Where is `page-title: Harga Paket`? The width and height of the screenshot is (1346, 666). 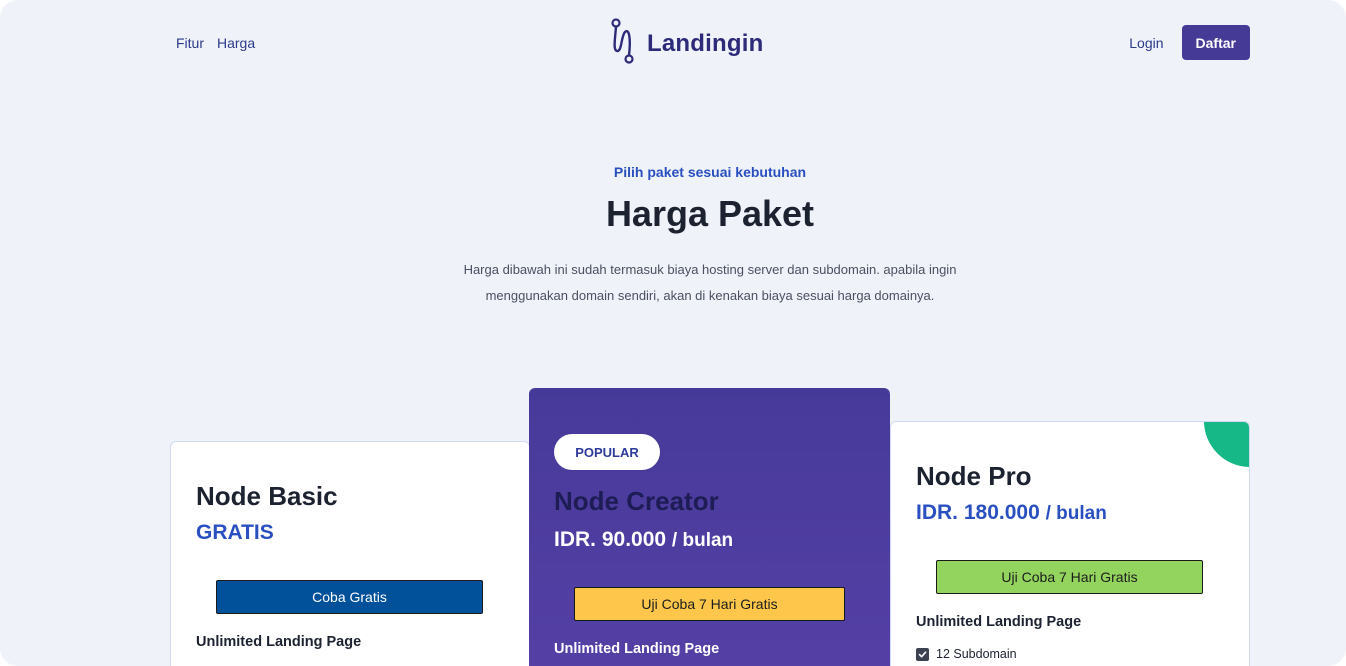
page-title: Harga Paket is located at coordinates (710, 213).